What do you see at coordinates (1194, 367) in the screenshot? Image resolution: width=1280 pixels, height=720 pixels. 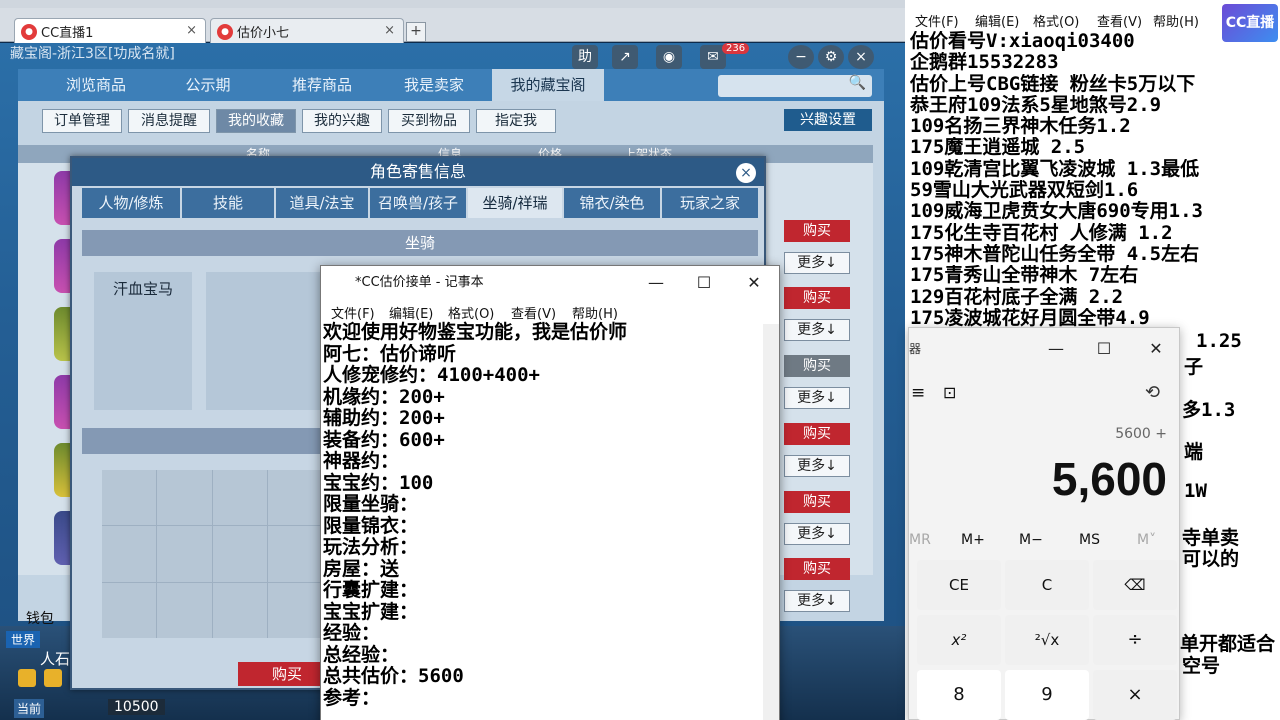 I see `note-fragment: 子` at bounding box center [1194, 367].